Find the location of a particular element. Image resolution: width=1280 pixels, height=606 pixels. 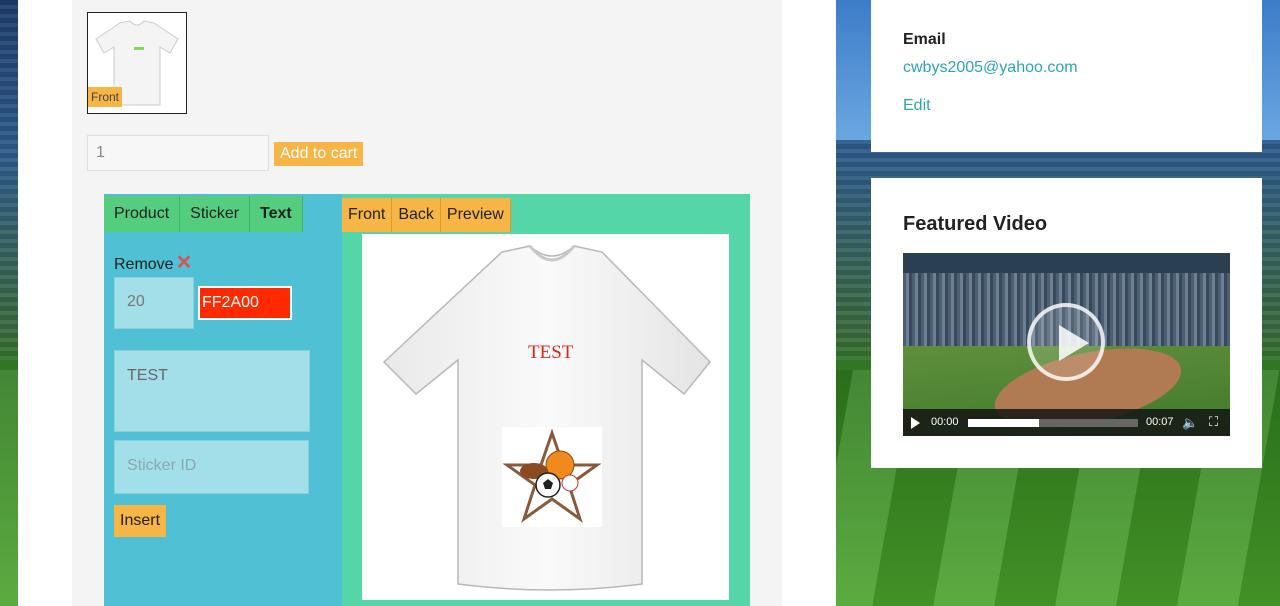

volume-icon: 🔈 is located at coordinates (1190, 423).